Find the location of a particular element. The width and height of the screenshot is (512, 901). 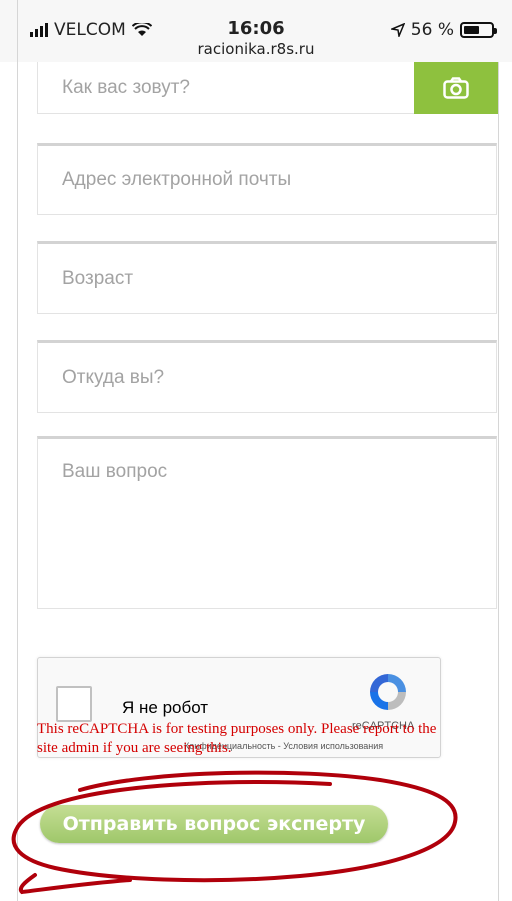

recaptcha-checkbox is located at coordinates (74, 704).